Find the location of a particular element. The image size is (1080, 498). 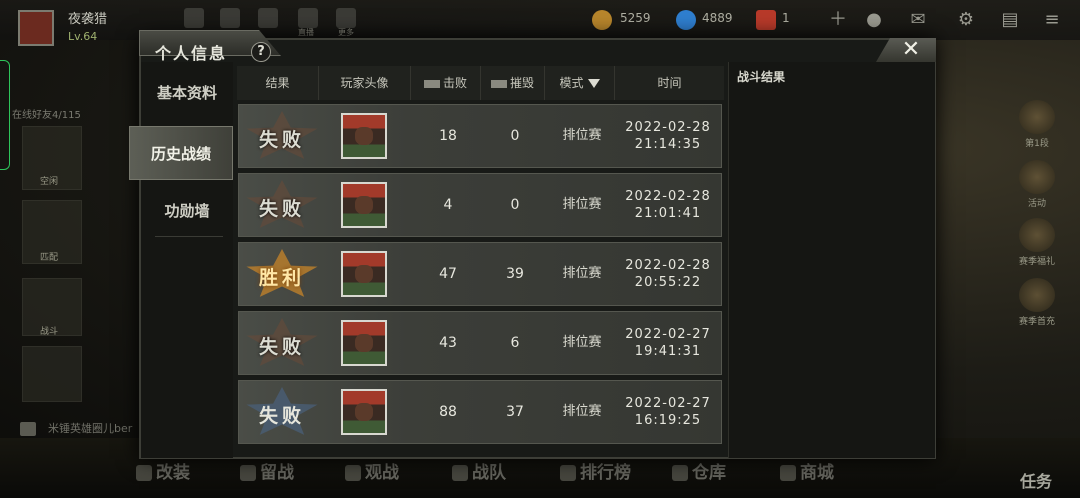

time-value: 2022-02-27 16:19:25 is located at coordinates (668, 412).